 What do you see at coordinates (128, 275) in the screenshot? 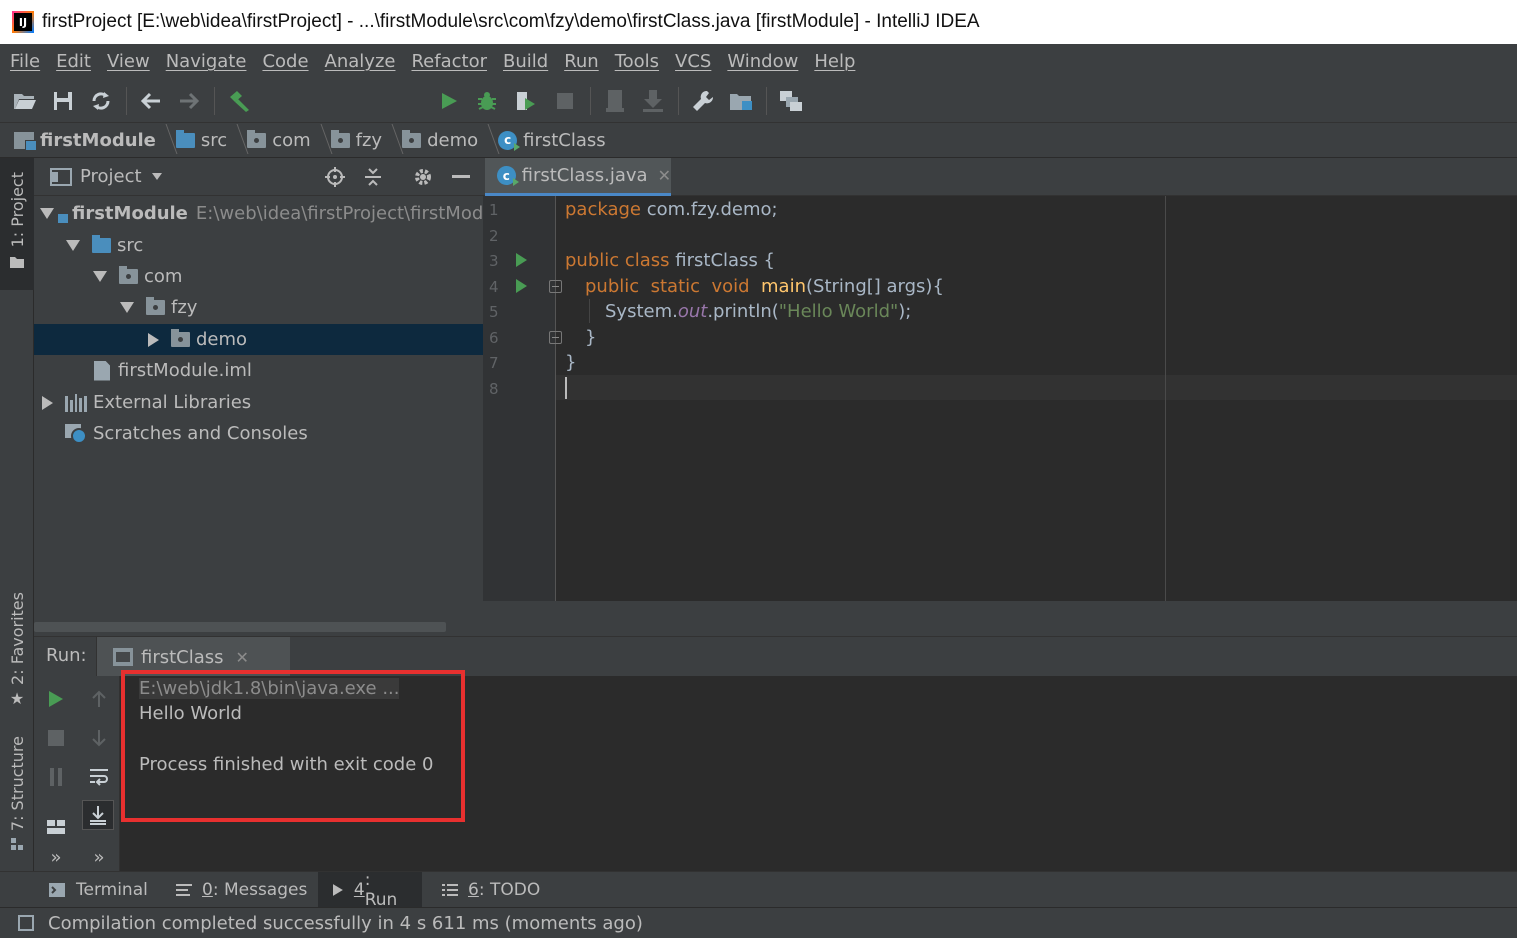
I see `package-icon` at bounding box center [128, 275].